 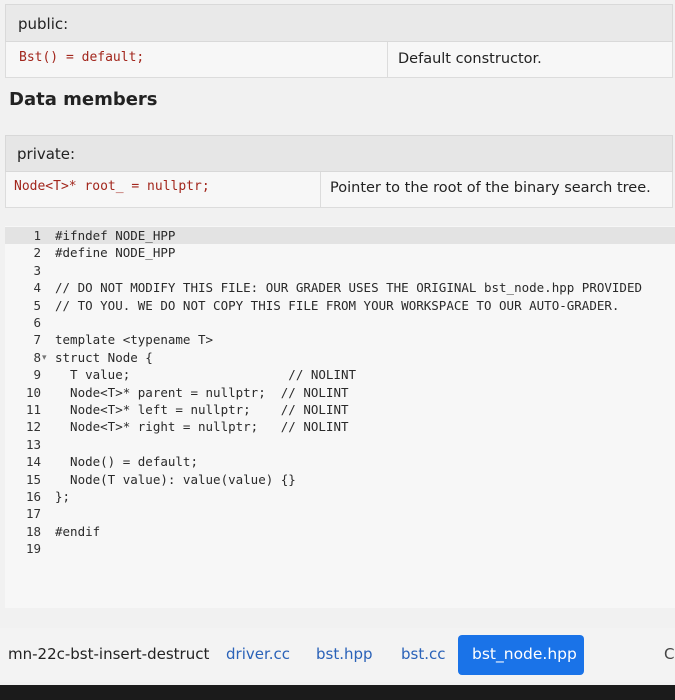 I want to click on line-number: 16, so click(x=33, y=496).